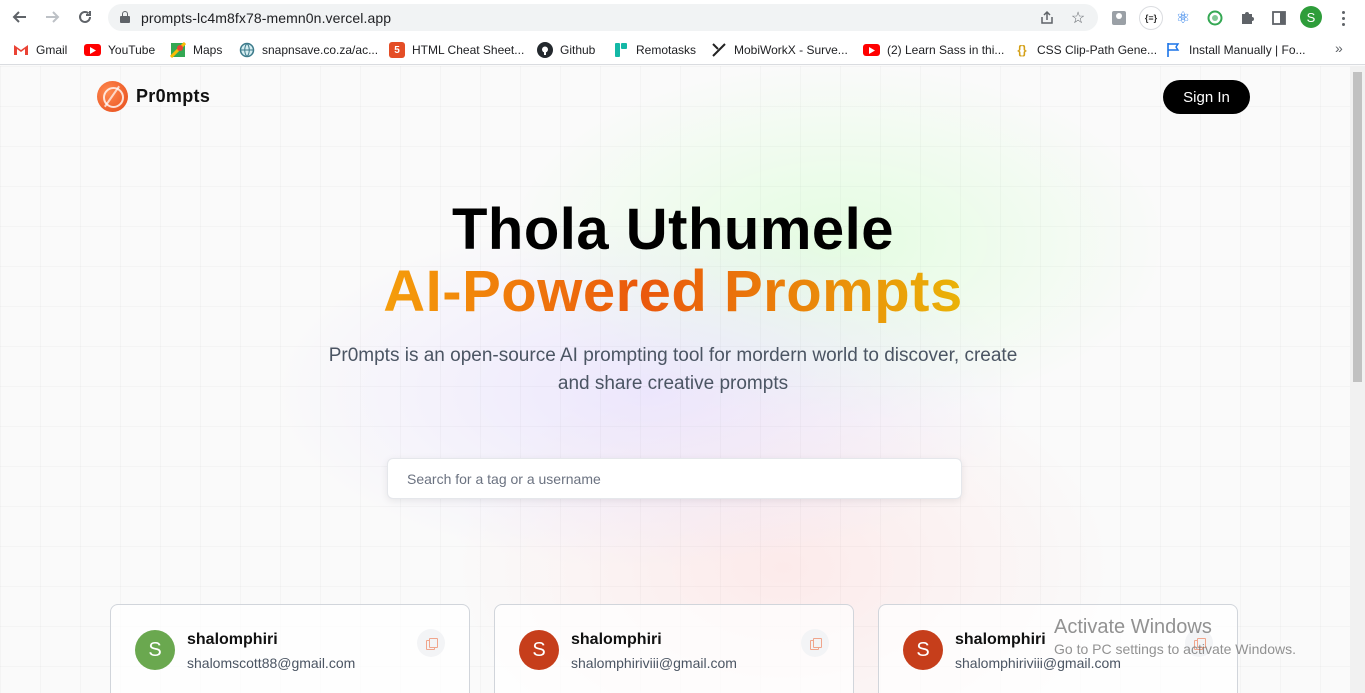 This screenshot has height=693, width=1365. I want to click on reload-icon, so click(85, 17).